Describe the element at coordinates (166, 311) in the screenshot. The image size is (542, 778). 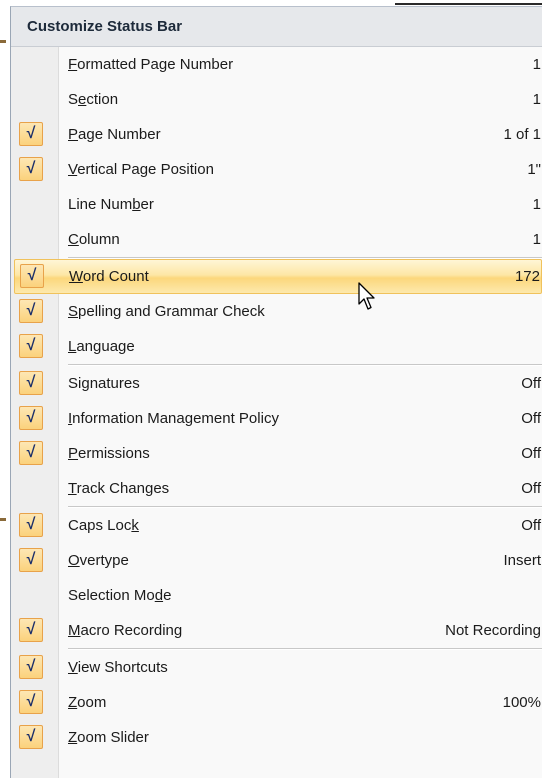
I see `menu-item-label: Spelling and Grammar Check` at that location.